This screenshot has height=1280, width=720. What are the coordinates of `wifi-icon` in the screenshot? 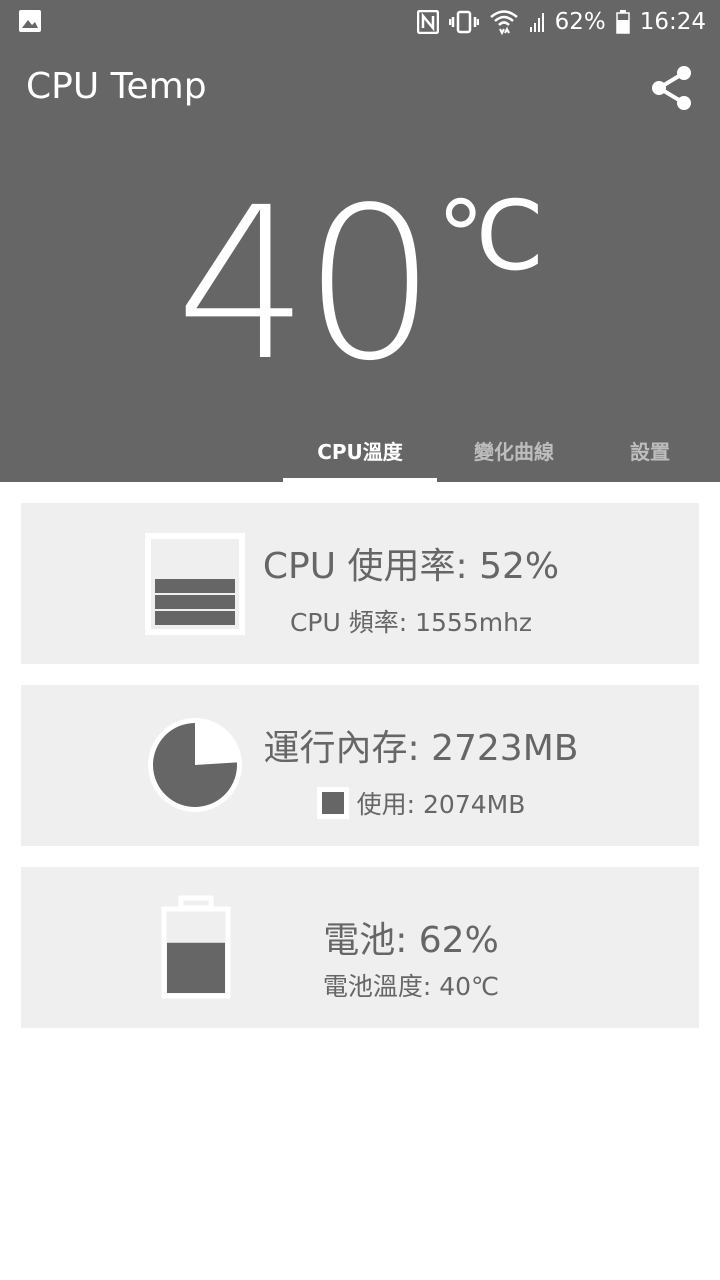 It's located at (503, 22).